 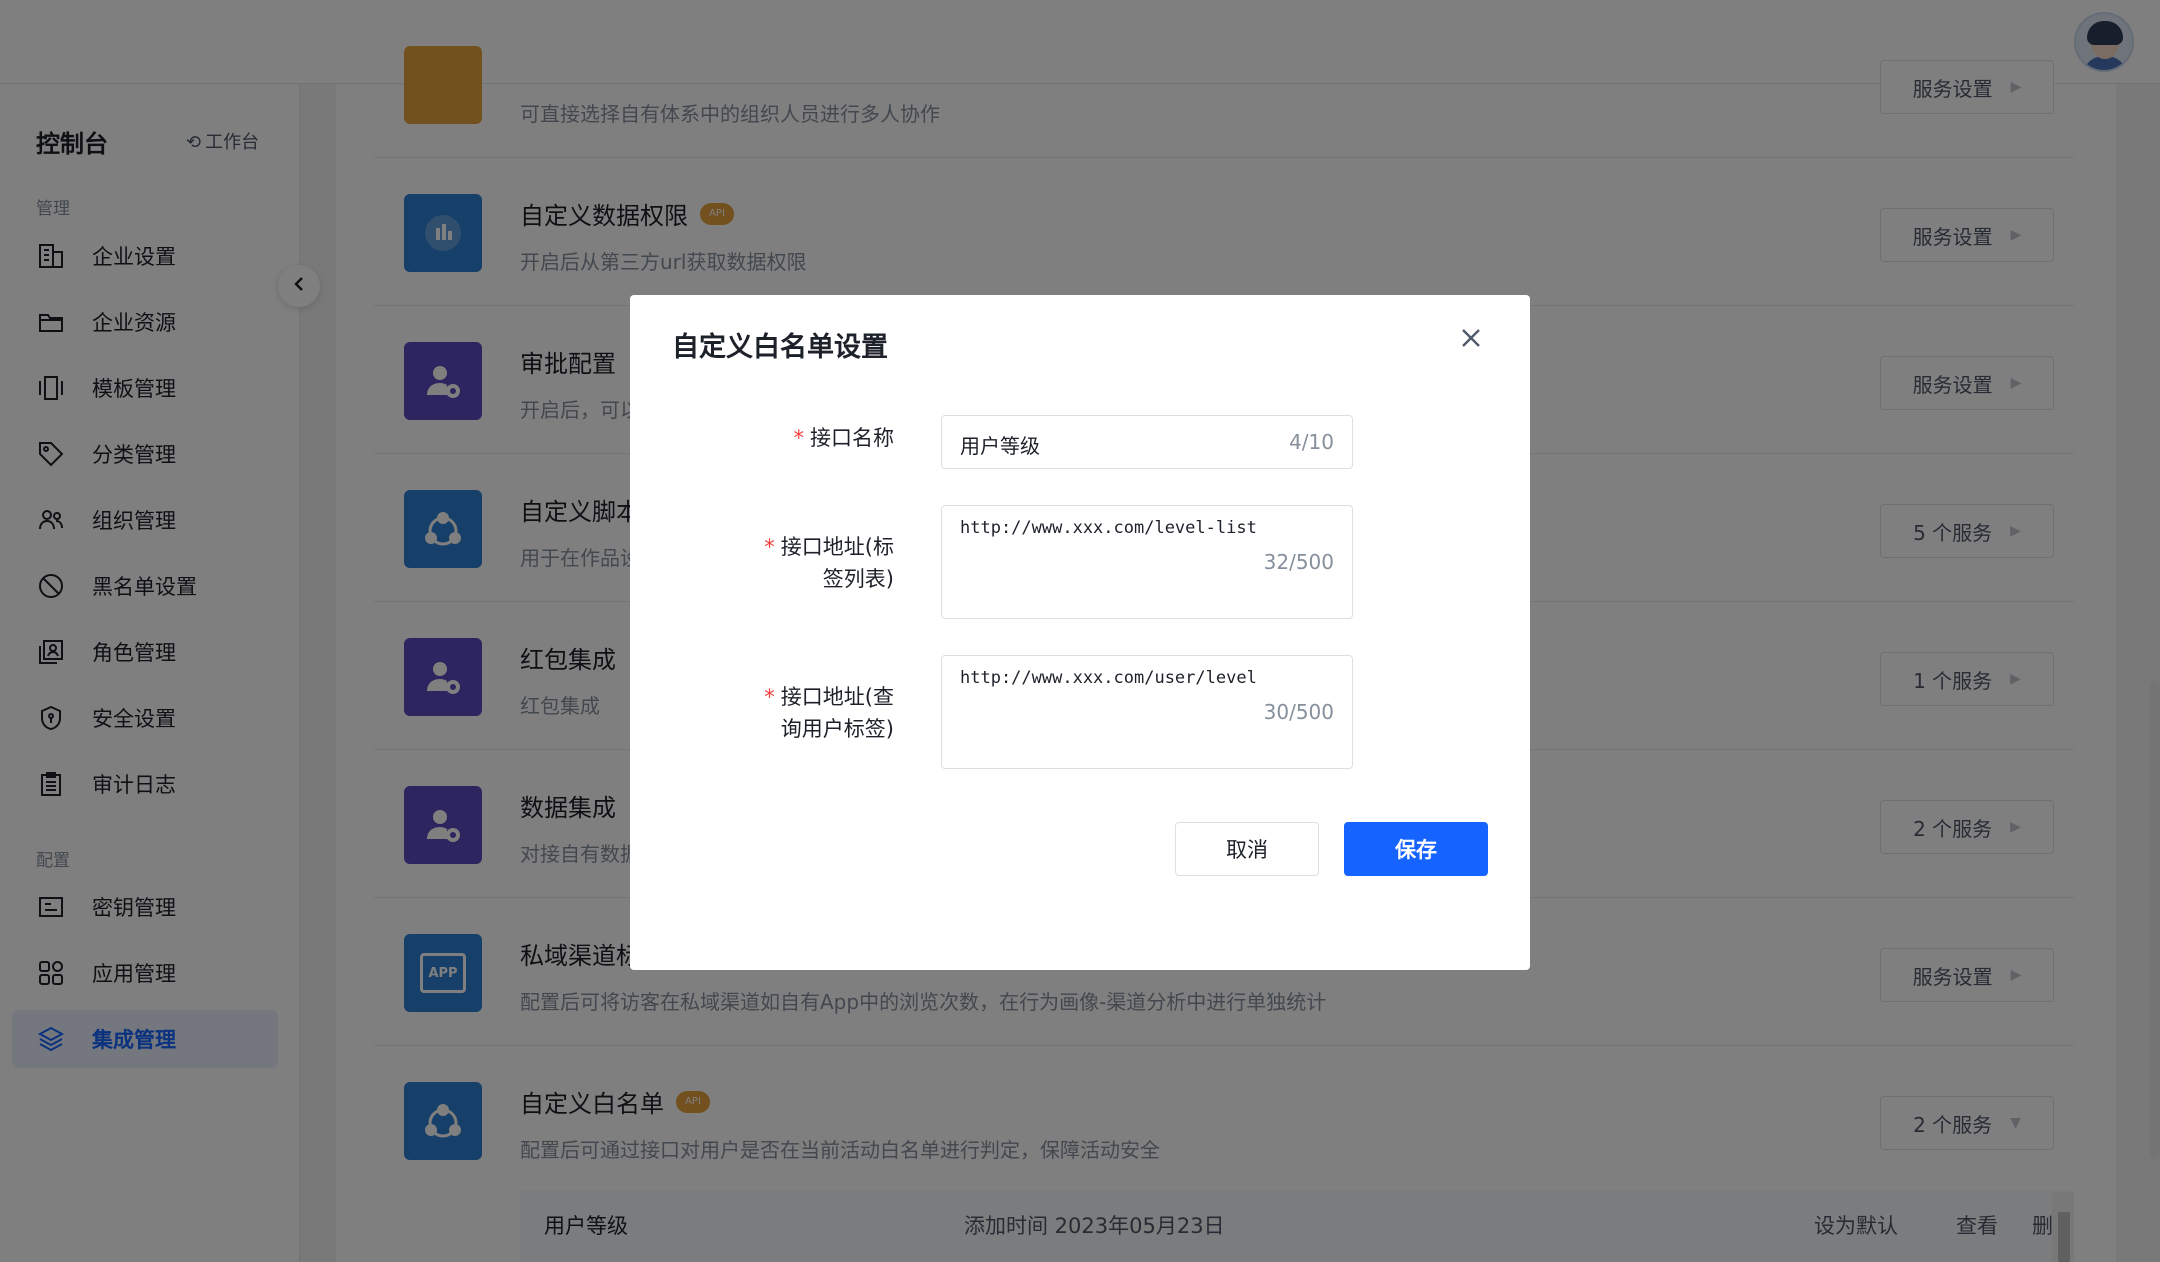 I want to click on field-label-text: 接口名称, so click(x=852, y=438).